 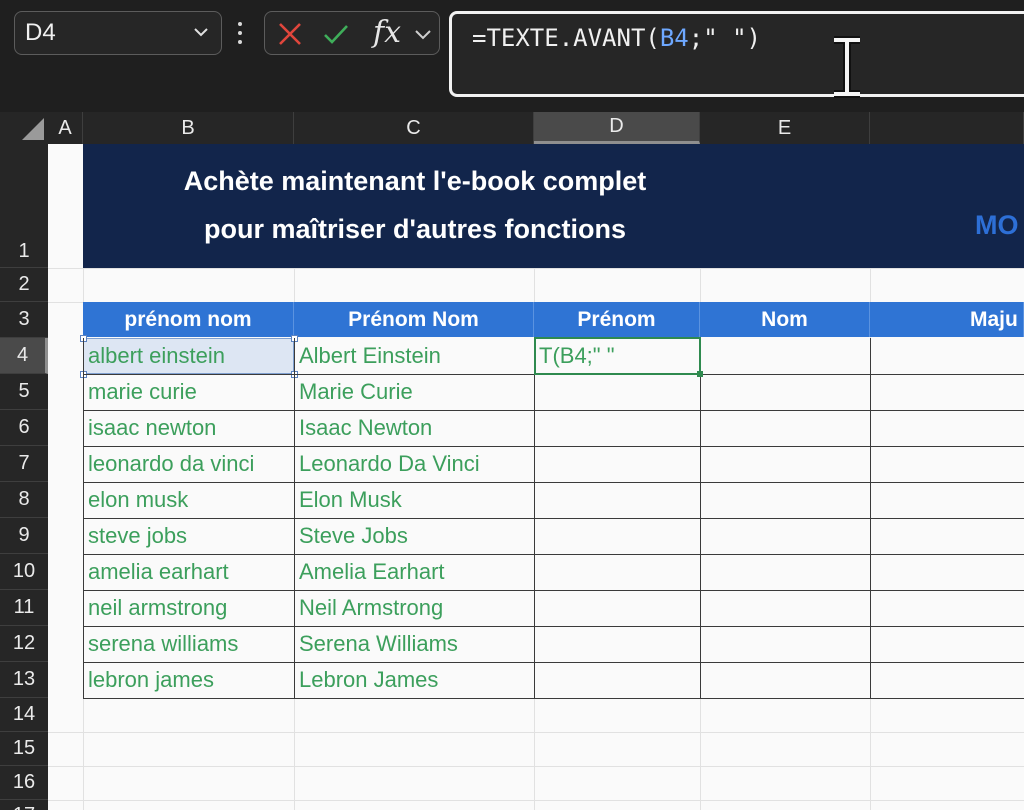 What do you see at coordinates (188, 644) in the screenshot?
I see `cell-b12: serena williams` at bounding box center [188, 644].